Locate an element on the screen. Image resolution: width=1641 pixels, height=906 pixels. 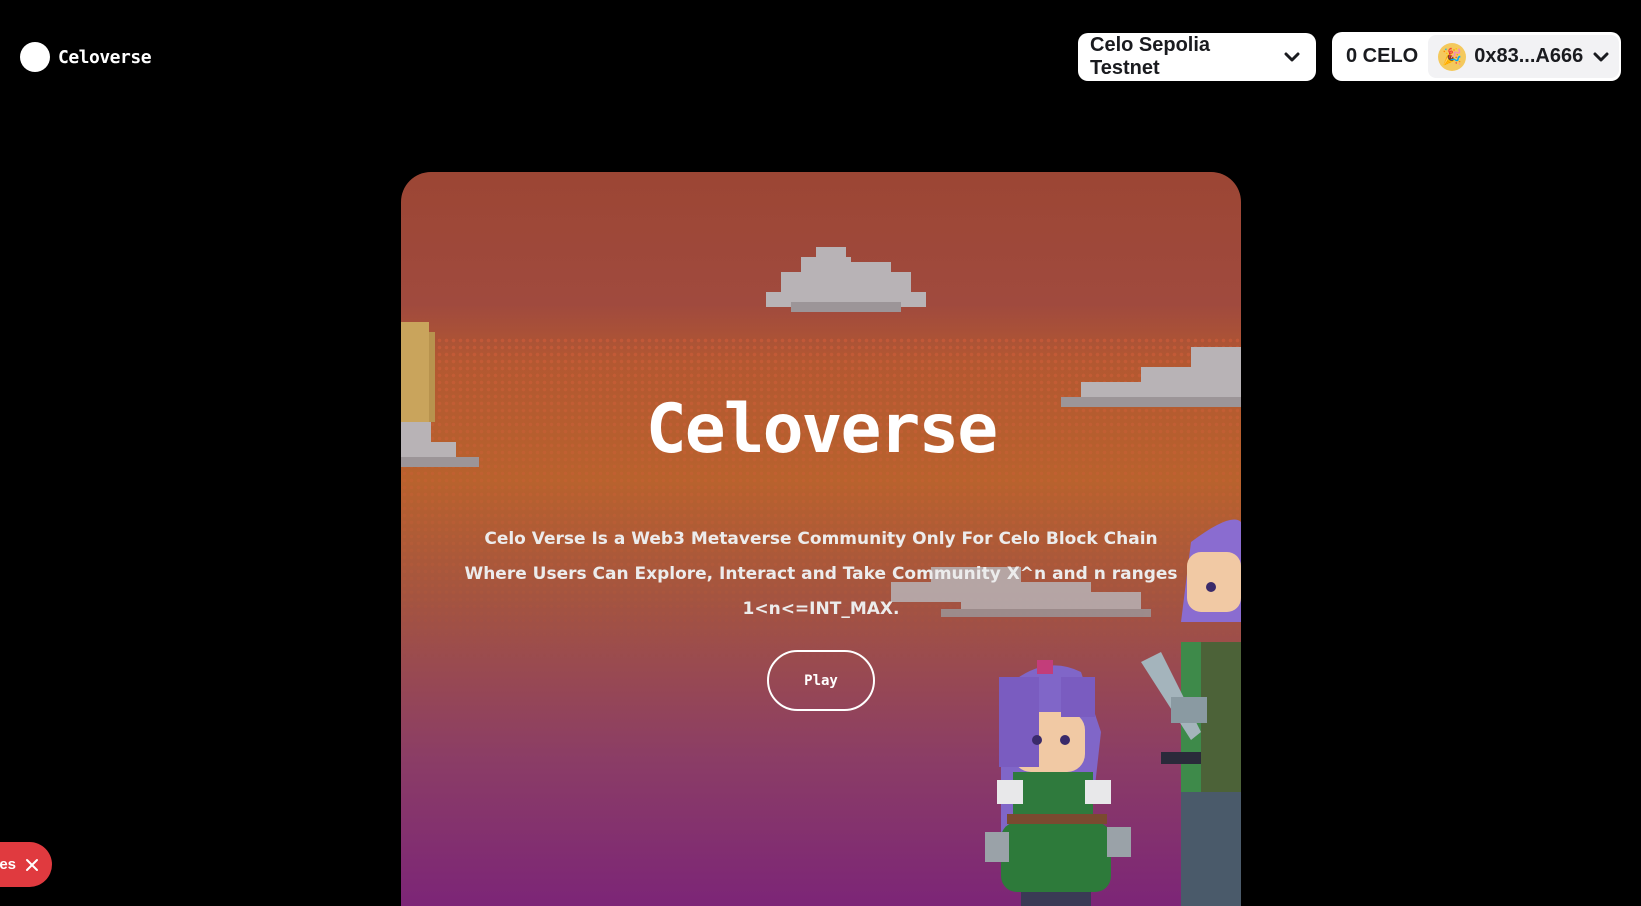
brand: Celoverse is located at coordinates (86, 57).